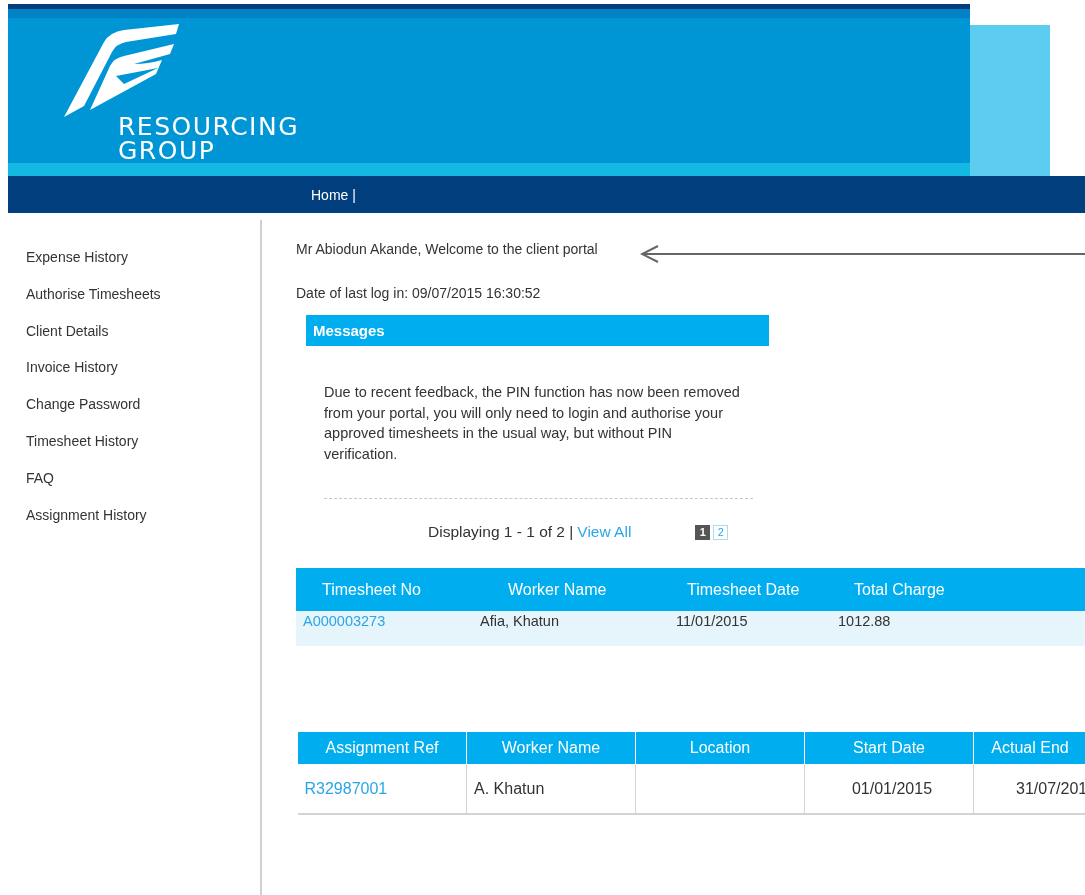  What do you see at coordinates (134, 412) in the screenshot?
I see `sidebar-link: Change Password` at bounding box center [134, 412].